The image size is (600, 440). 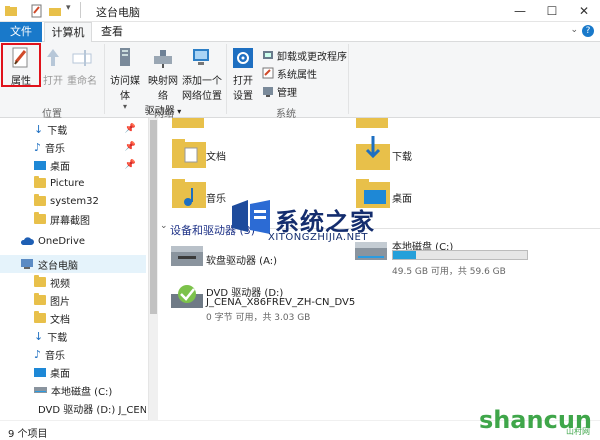 I want to click on scrollbar-thumb, so click(x=153, y=217).